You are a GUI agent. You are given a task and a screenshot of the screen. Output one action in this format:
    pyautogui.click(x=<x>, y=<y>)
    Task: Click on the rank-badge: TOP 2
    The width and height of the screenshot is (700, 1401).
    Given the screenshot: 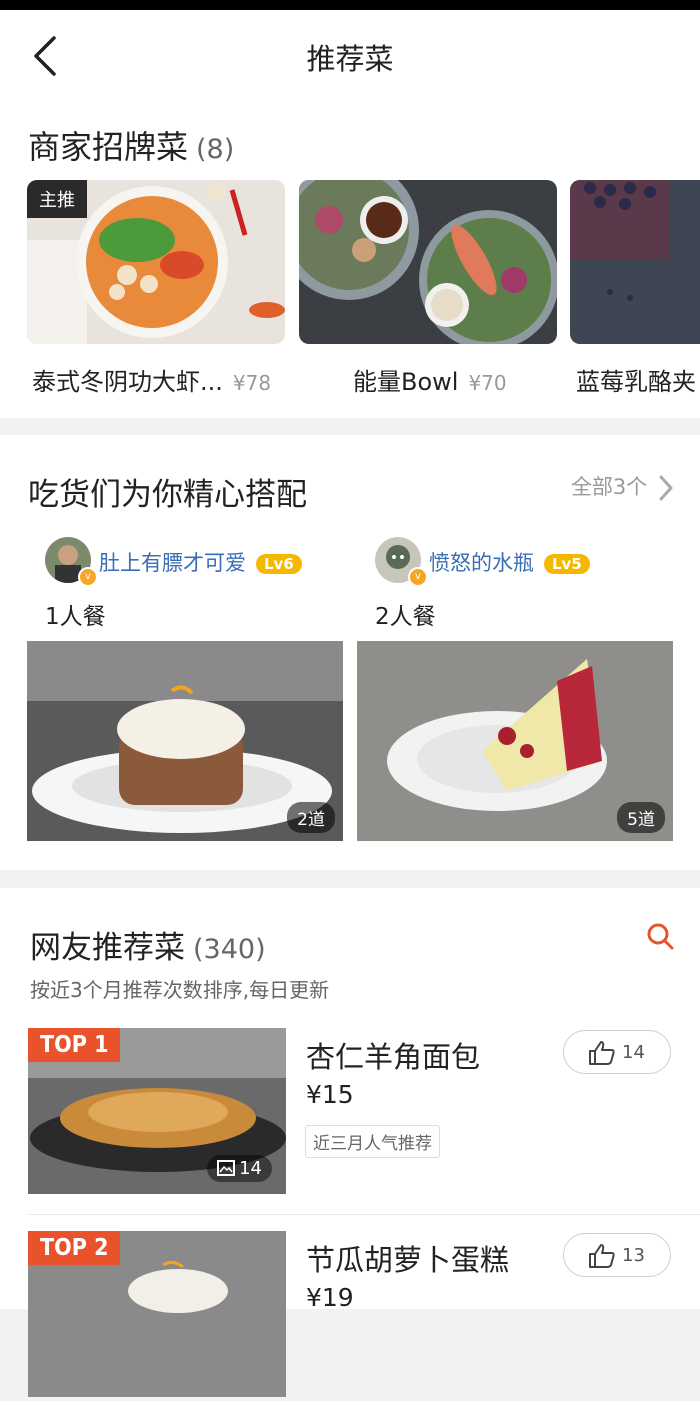 What is the action you would take?
    pyautogui.click(x=74, y=1248)
    